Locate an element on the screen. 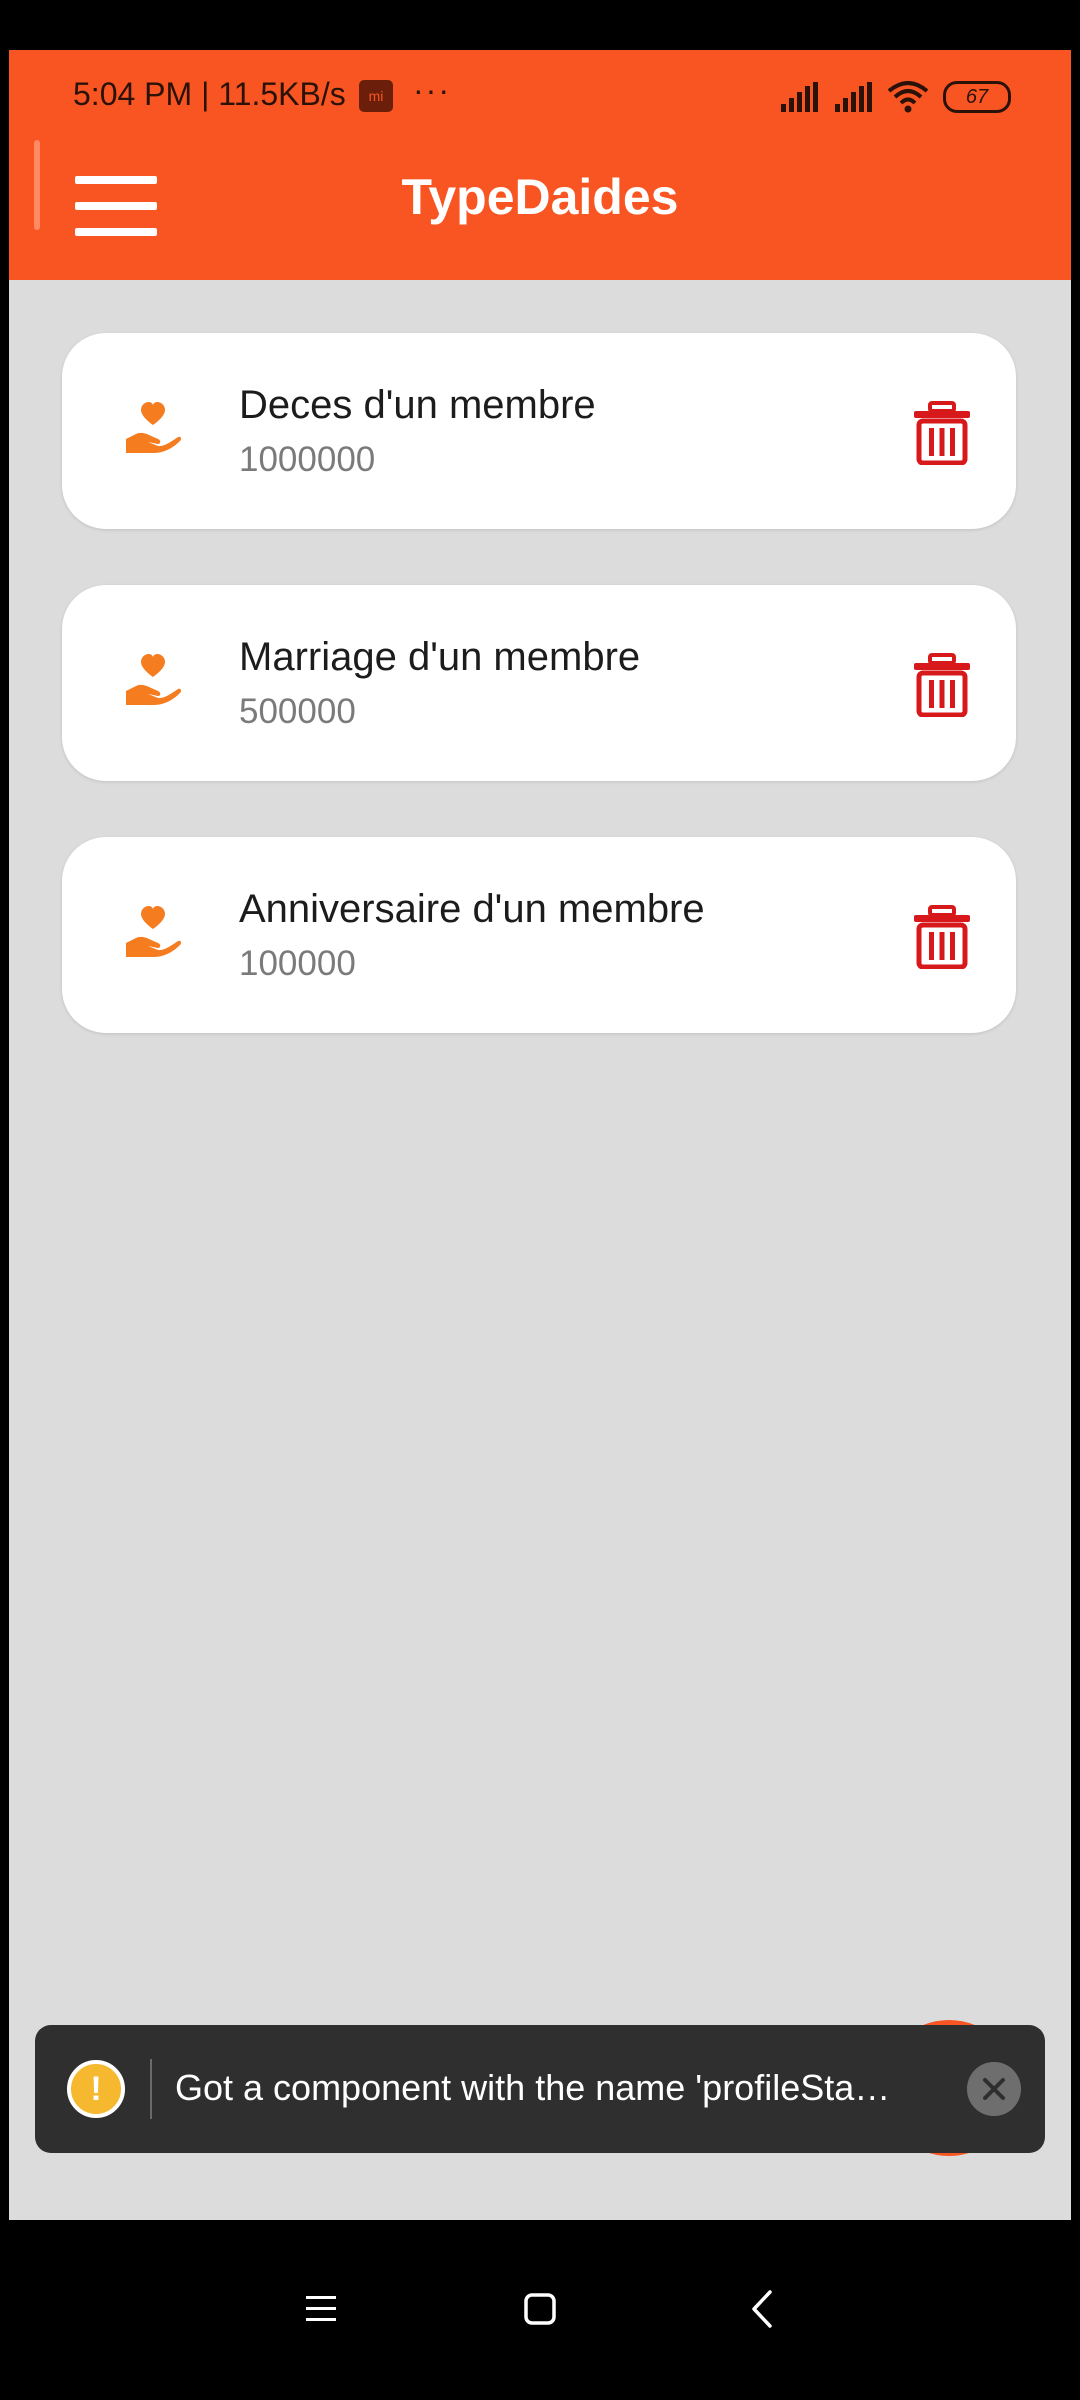  drawer-edge-handle is located at coordinates (37, 185).